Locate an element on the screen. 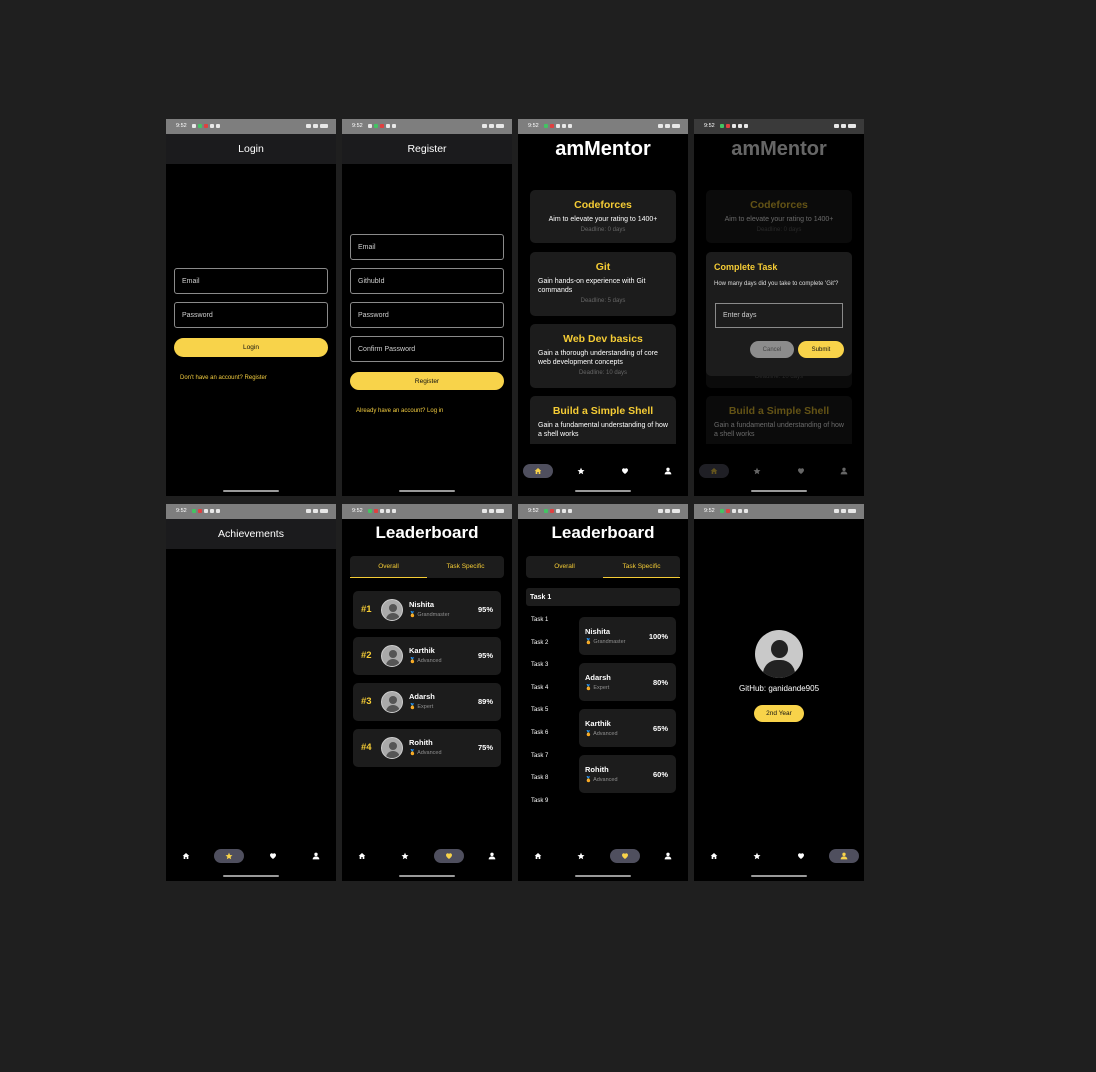 Image resolution: width=1096 pixels, height=1072 pixels. score: 89% is located at coordinates (485, 701).